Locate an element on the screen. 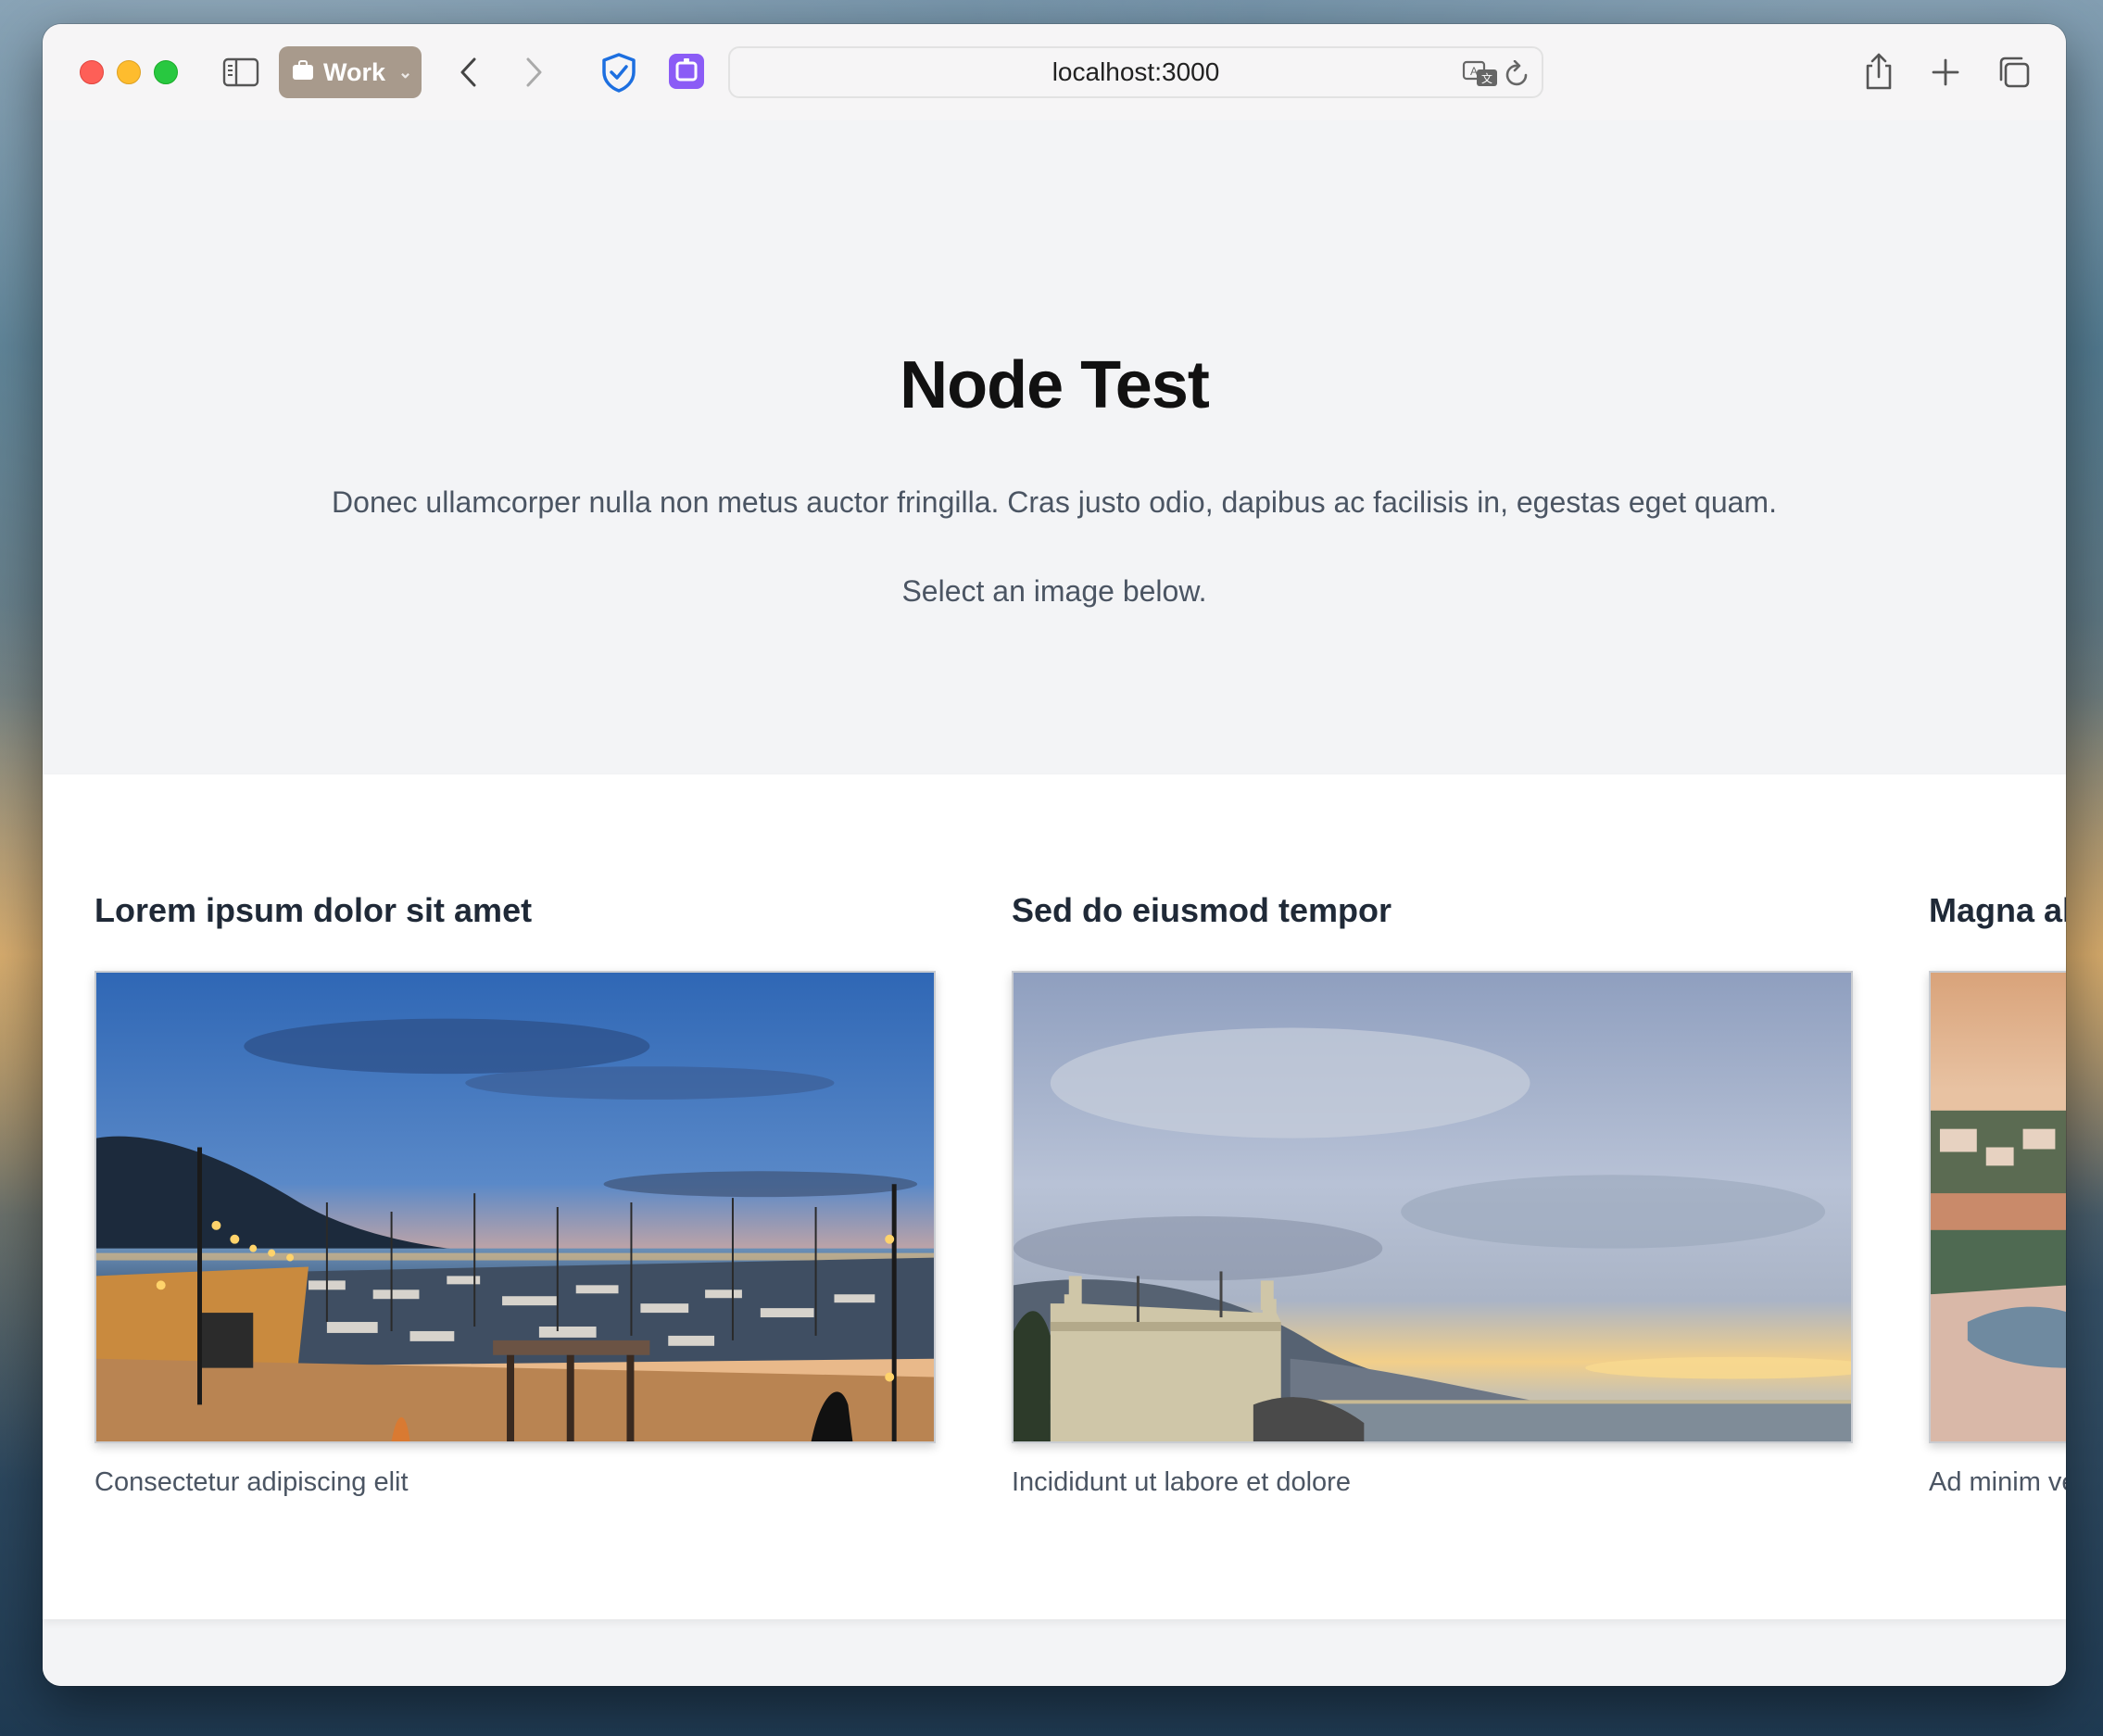  card-caption: Incididunt ut labore et dolore is located at coordinates (1181, 1482).